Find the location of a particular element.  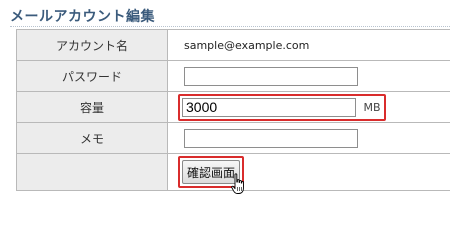

password-label: パスワード is located at coordinates (92, 76).